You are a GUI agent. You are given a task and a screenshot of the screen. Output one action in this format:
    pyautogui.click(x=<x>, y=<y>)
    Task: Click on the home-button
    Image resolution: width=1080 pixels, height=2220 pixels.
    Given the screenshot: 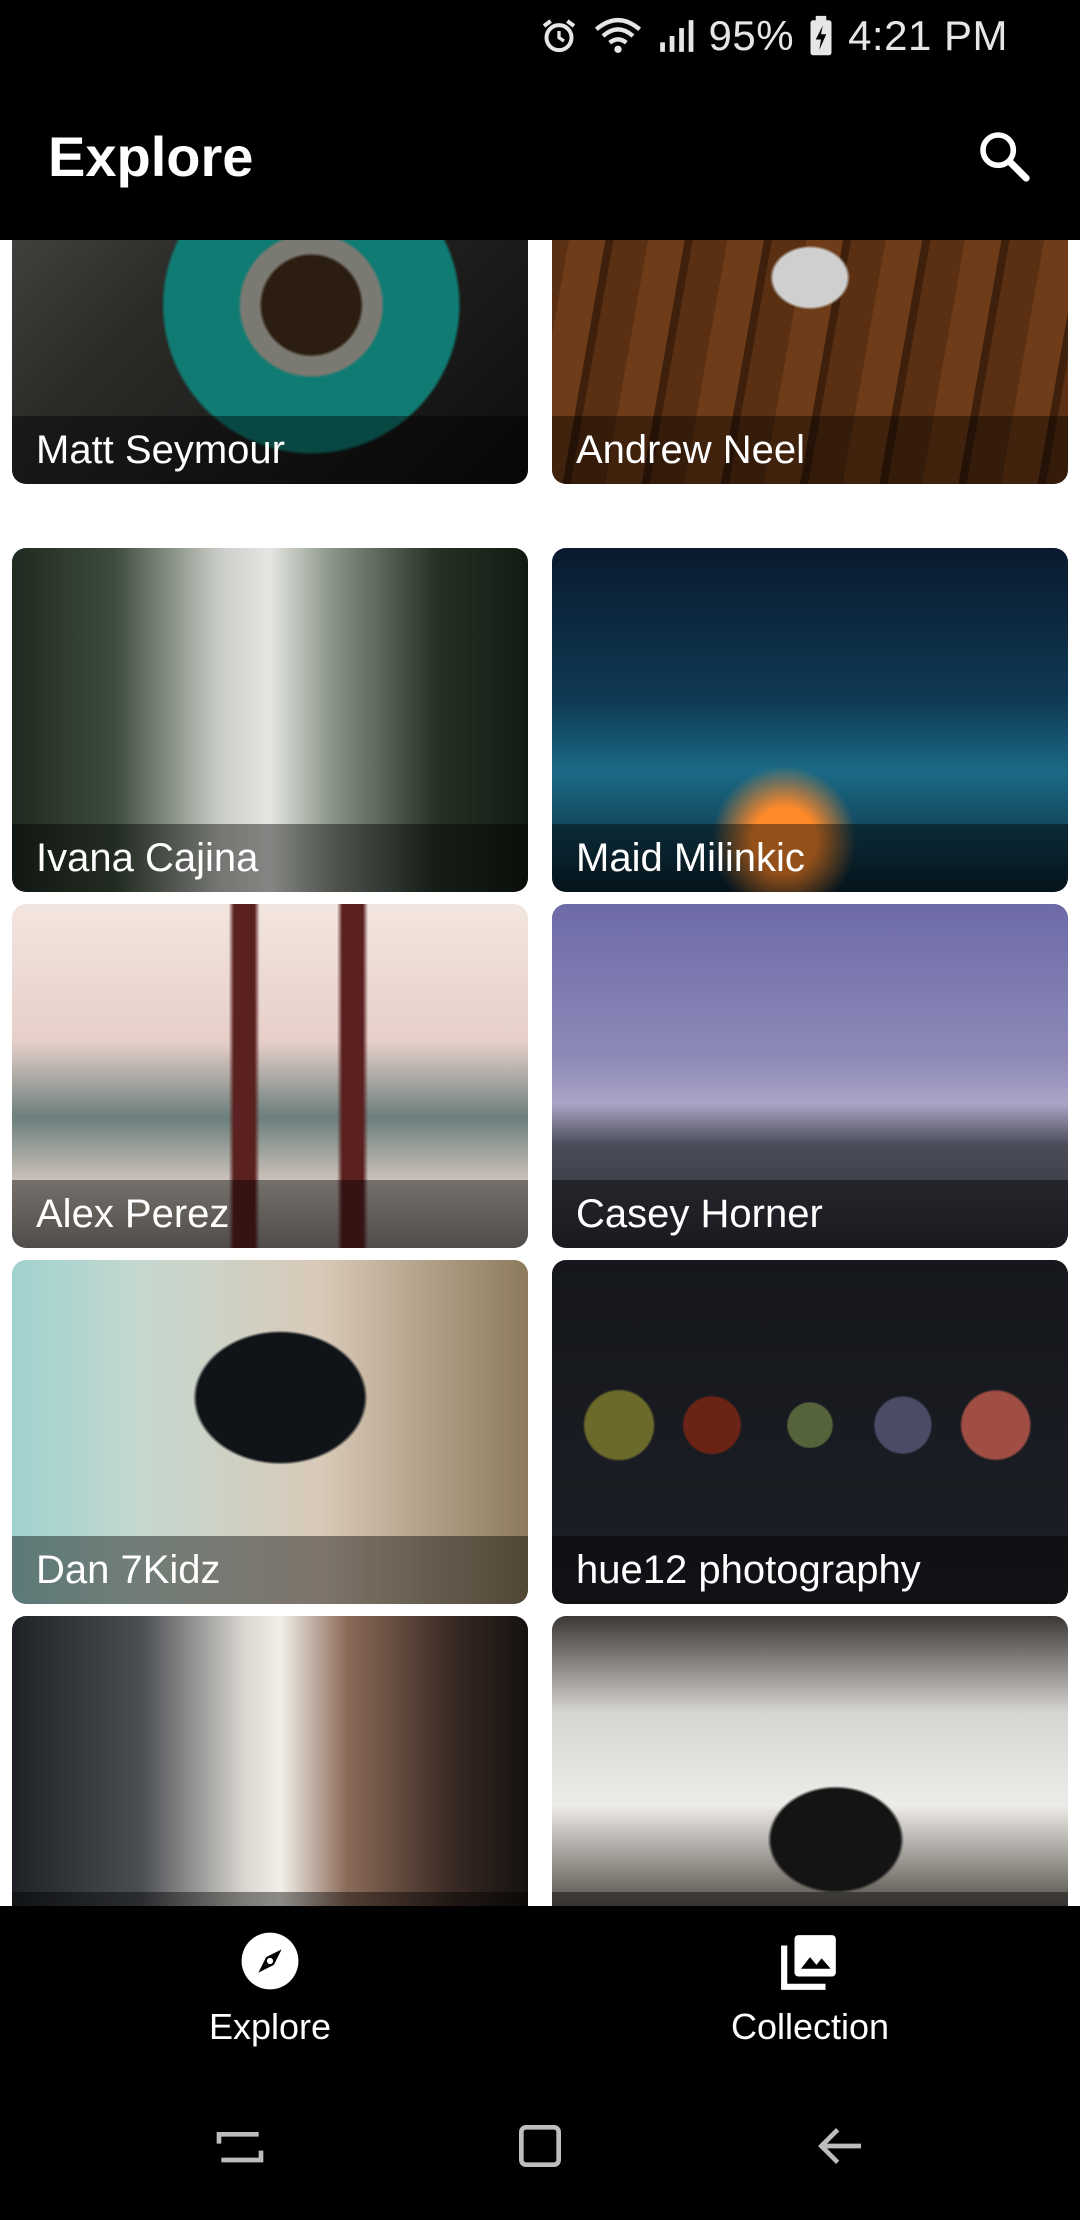 What is the action you would take?
    pyautogui.click(x=540, y=2146)
    